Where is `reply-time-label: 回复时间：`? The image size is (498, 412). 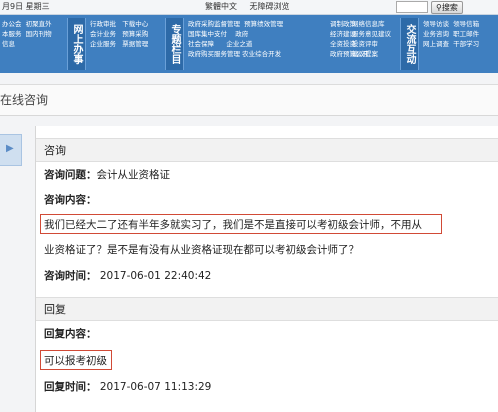
reply-time-label: 回复时间： is located at coordinates (70, 387).